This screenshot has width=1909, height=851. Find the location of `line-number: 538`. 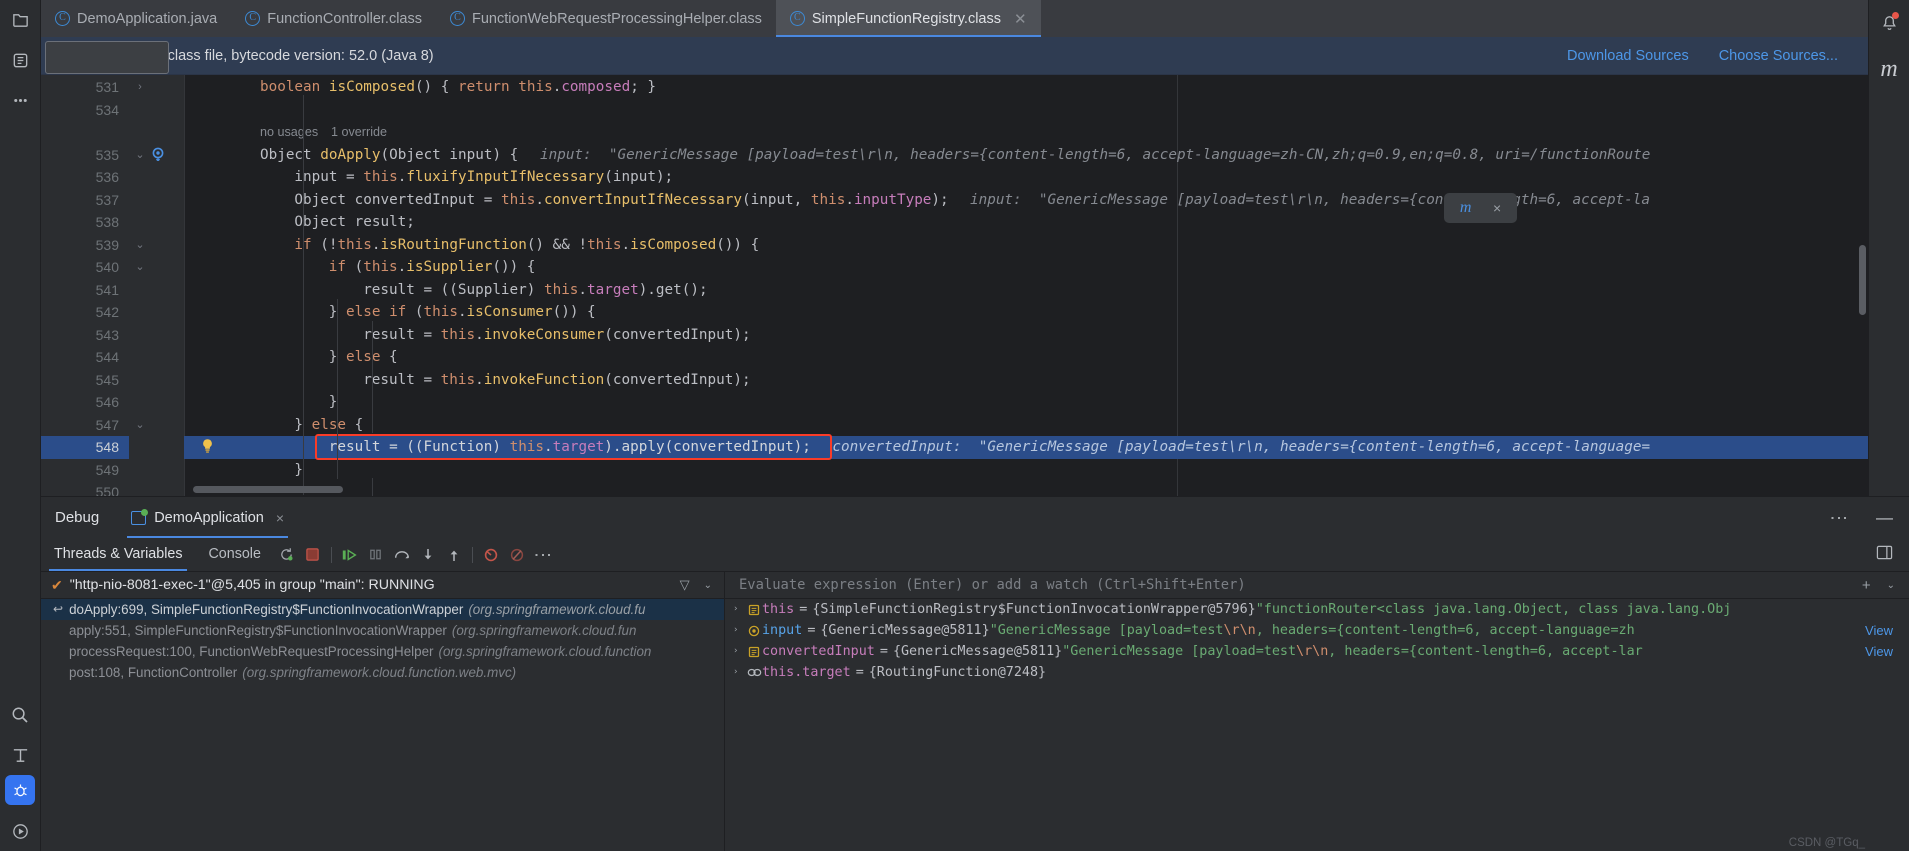

line-number: 538 is located at coordinates (107, 222).